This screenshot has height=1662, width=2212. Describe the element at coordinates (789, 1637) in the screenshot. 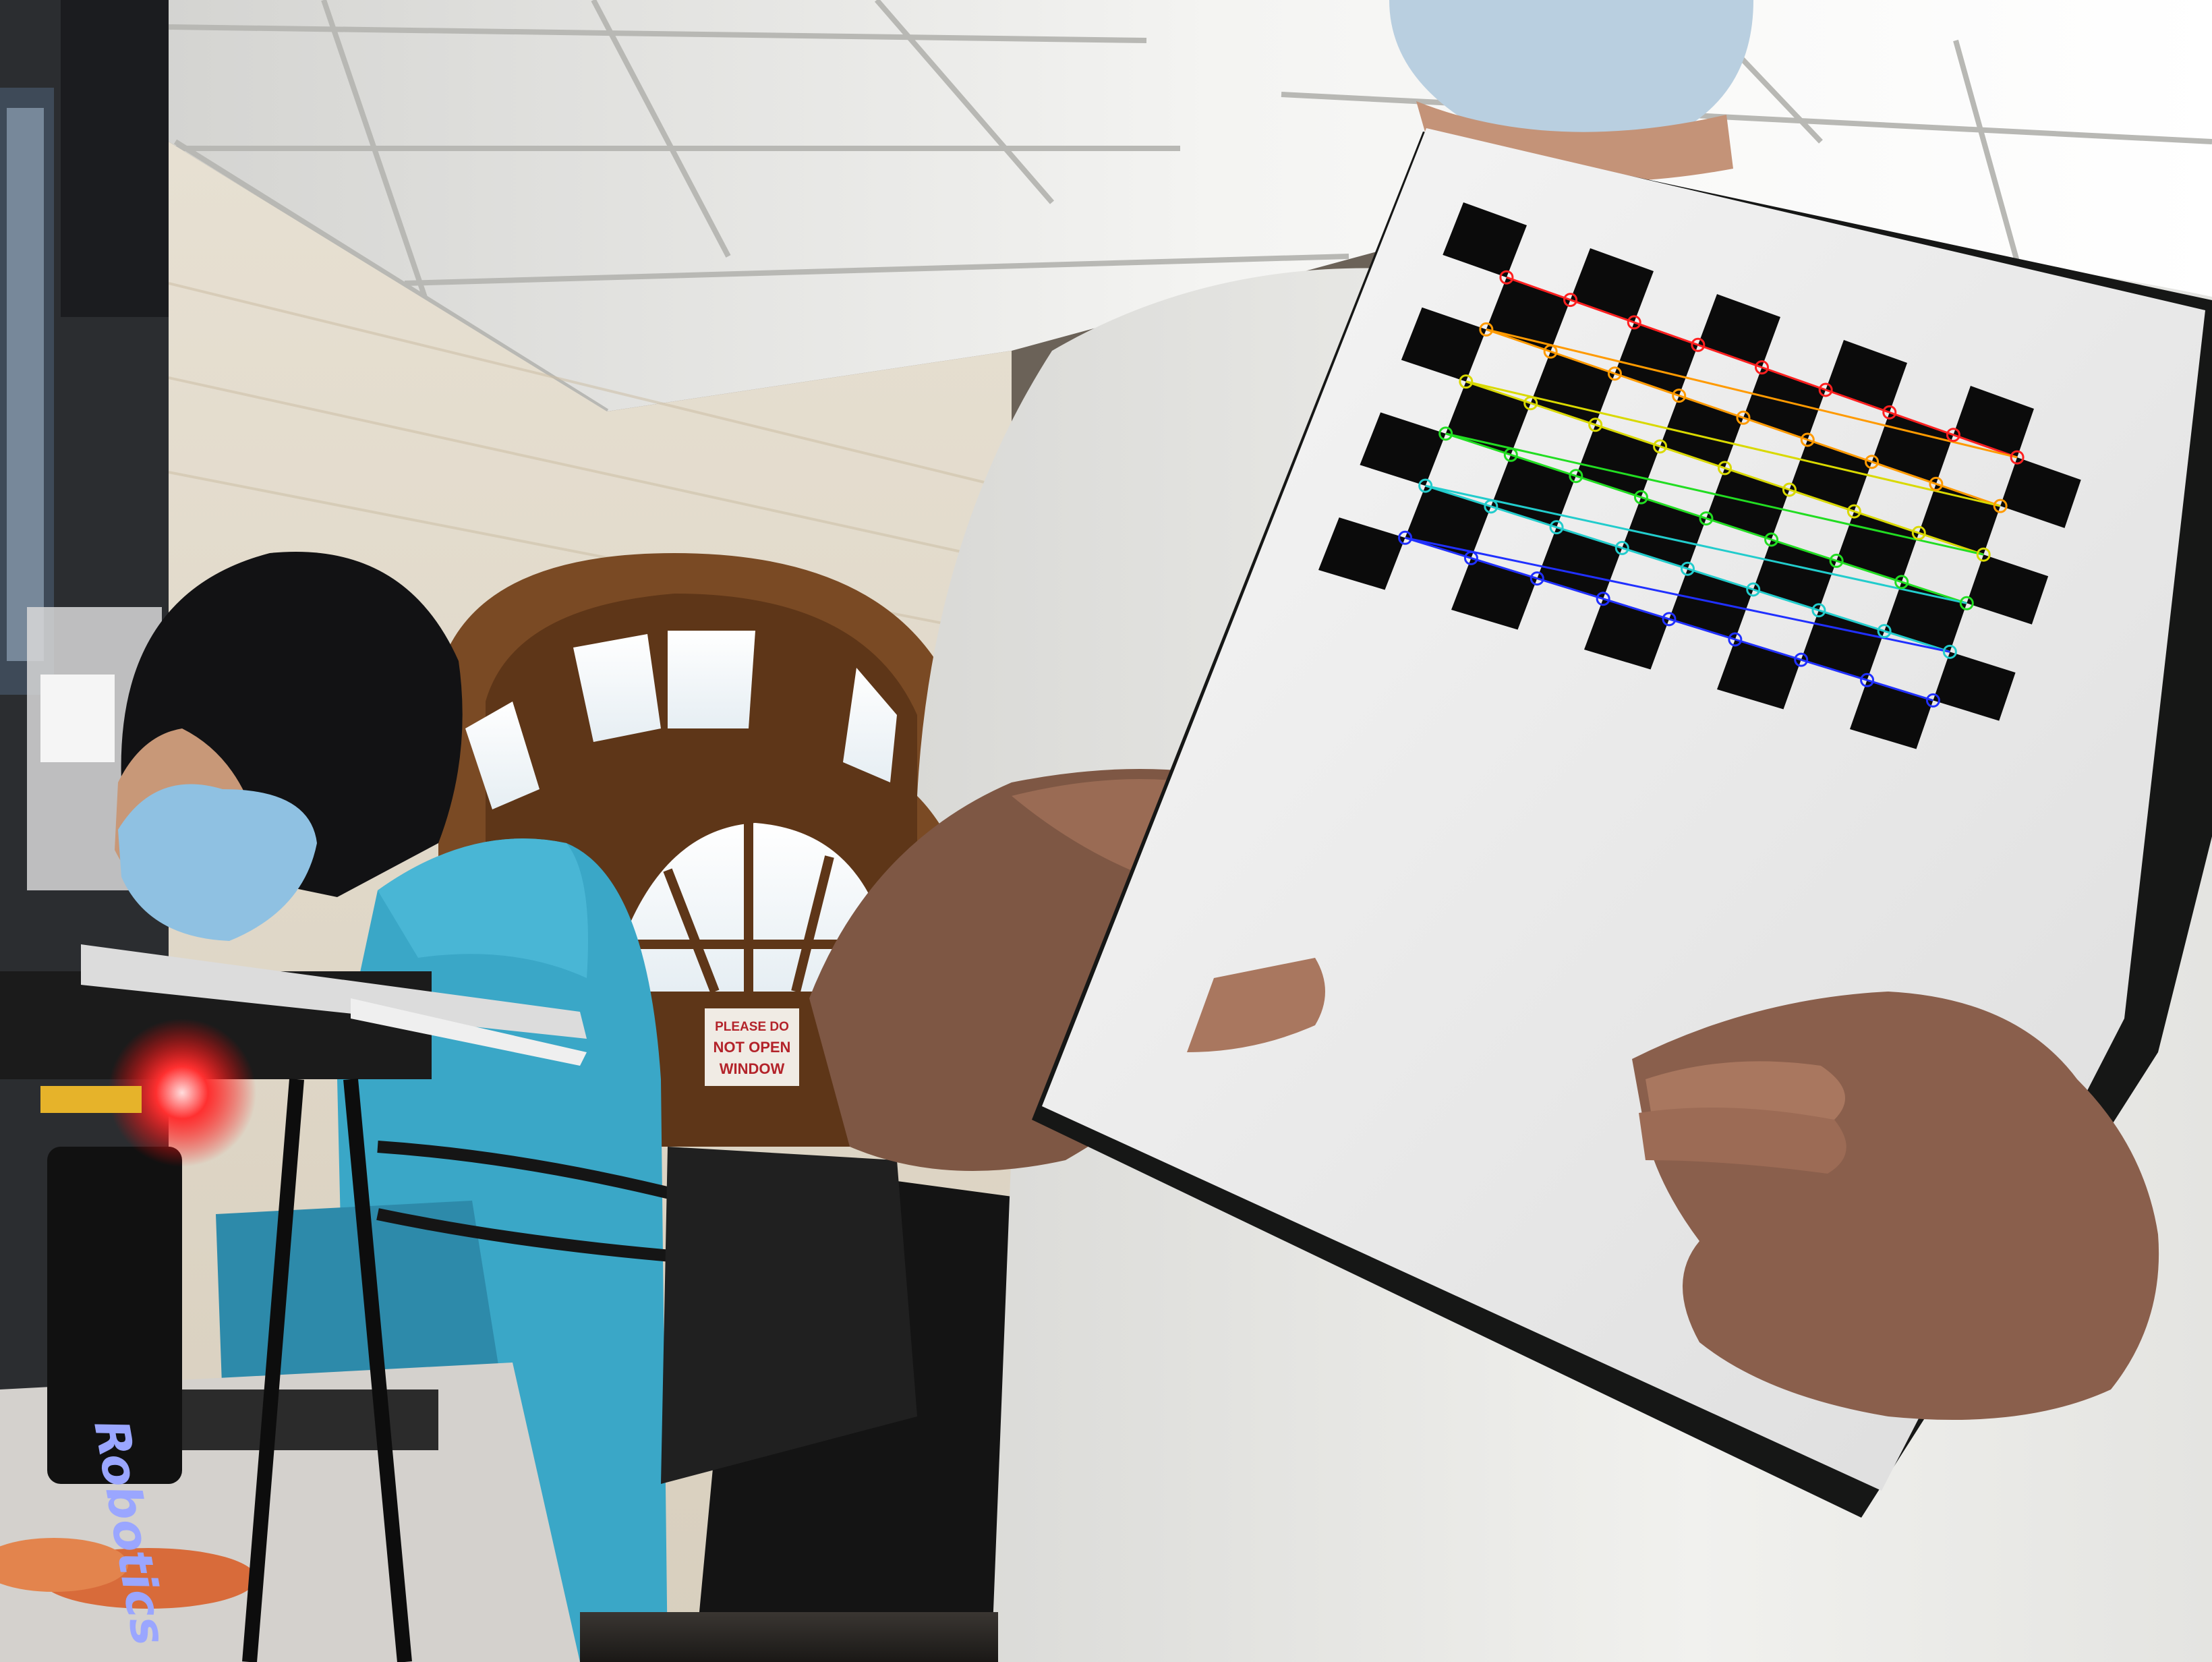

I see `floor` at that location.